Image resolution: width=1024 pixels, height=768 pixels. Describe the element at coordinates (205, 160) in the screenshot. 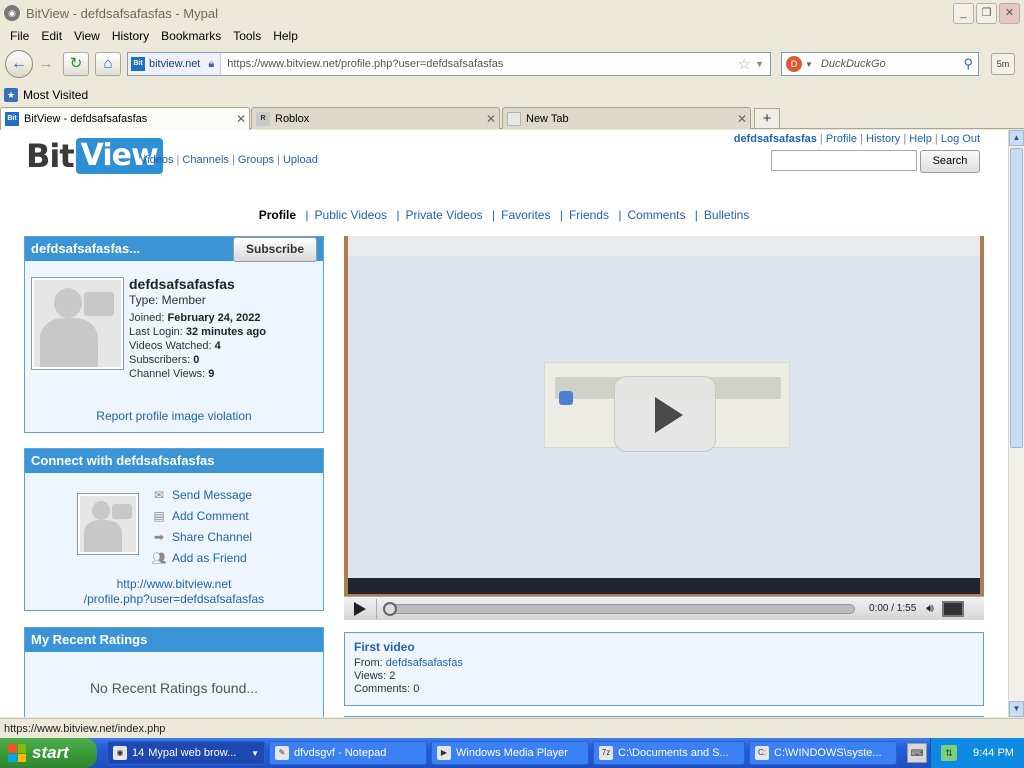

I see `nav-channels-link: Channels` at that location.